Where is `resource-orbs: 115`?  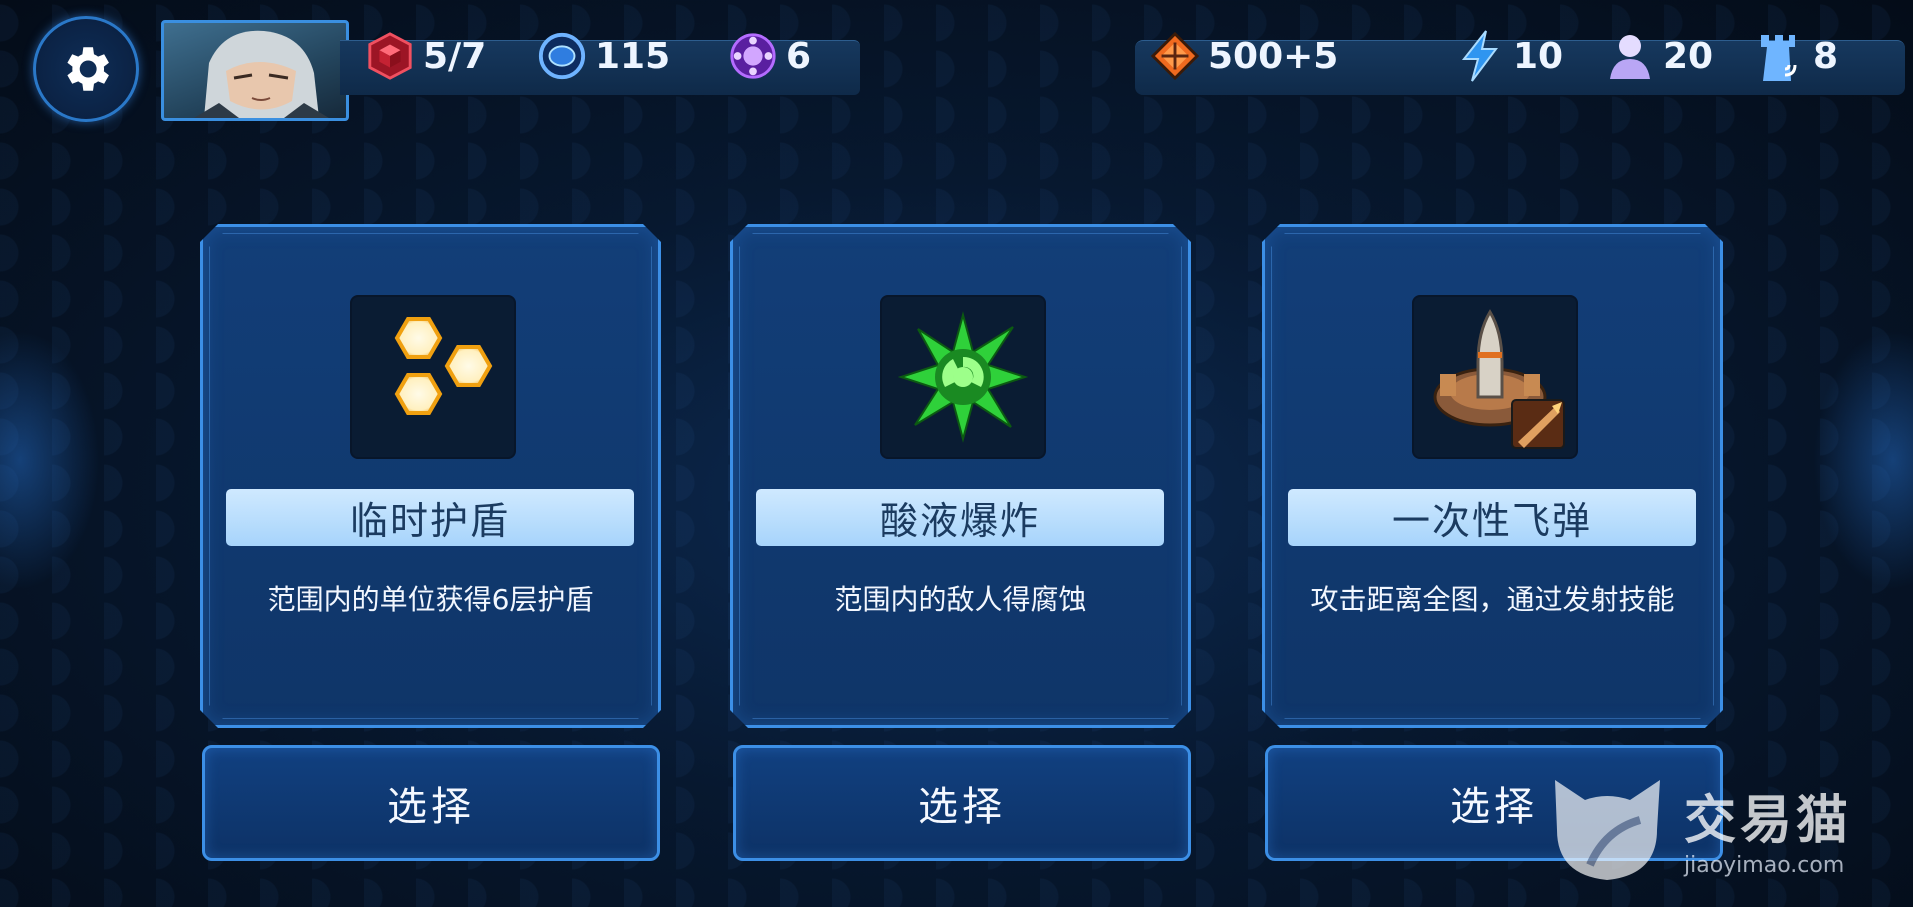
resource-orbs: 115 is located at coordinates (603, 56).